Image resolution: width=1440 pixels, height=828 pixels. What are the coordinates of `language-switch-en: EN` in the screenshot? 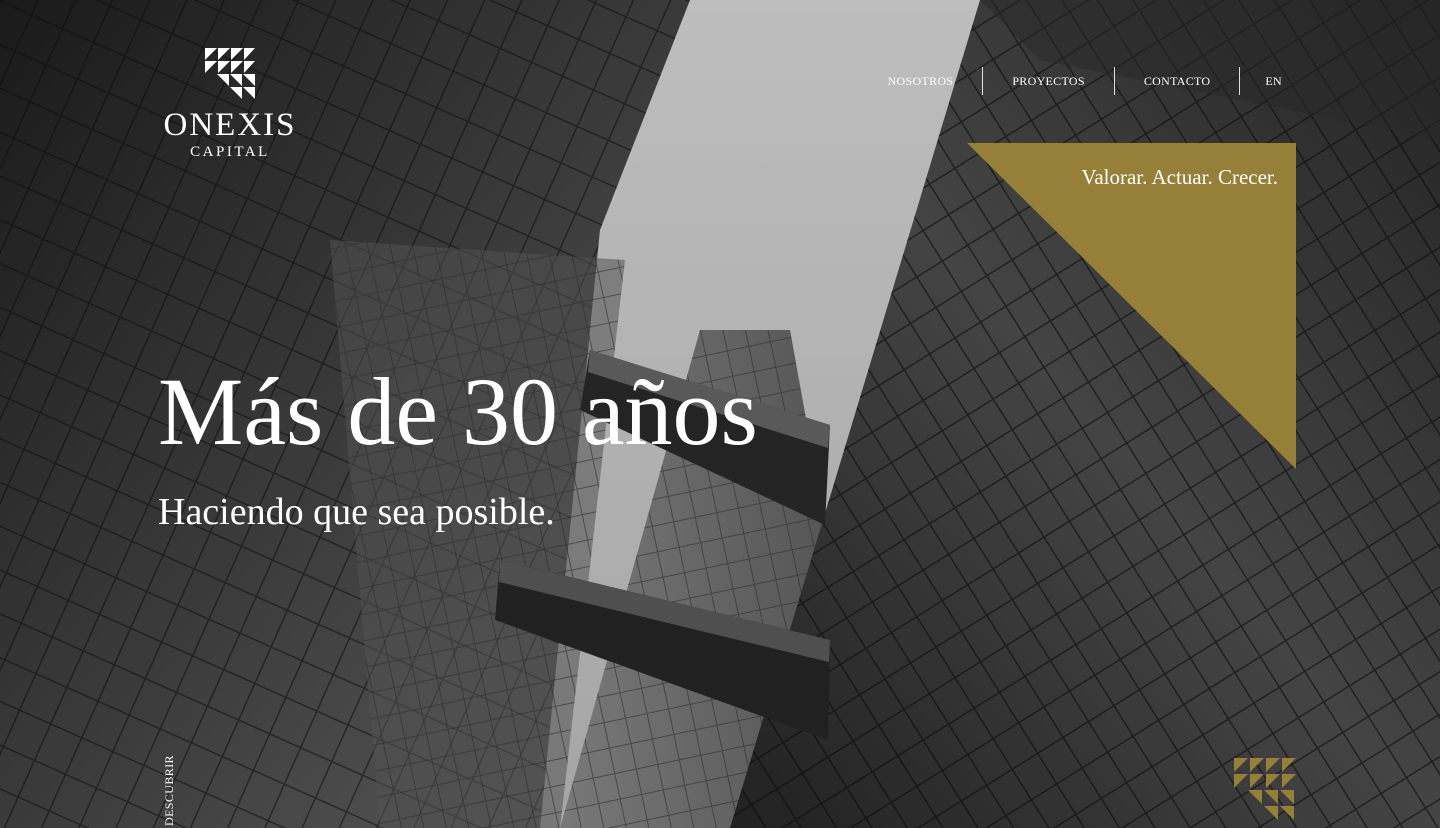 It's located at (1265, 81).